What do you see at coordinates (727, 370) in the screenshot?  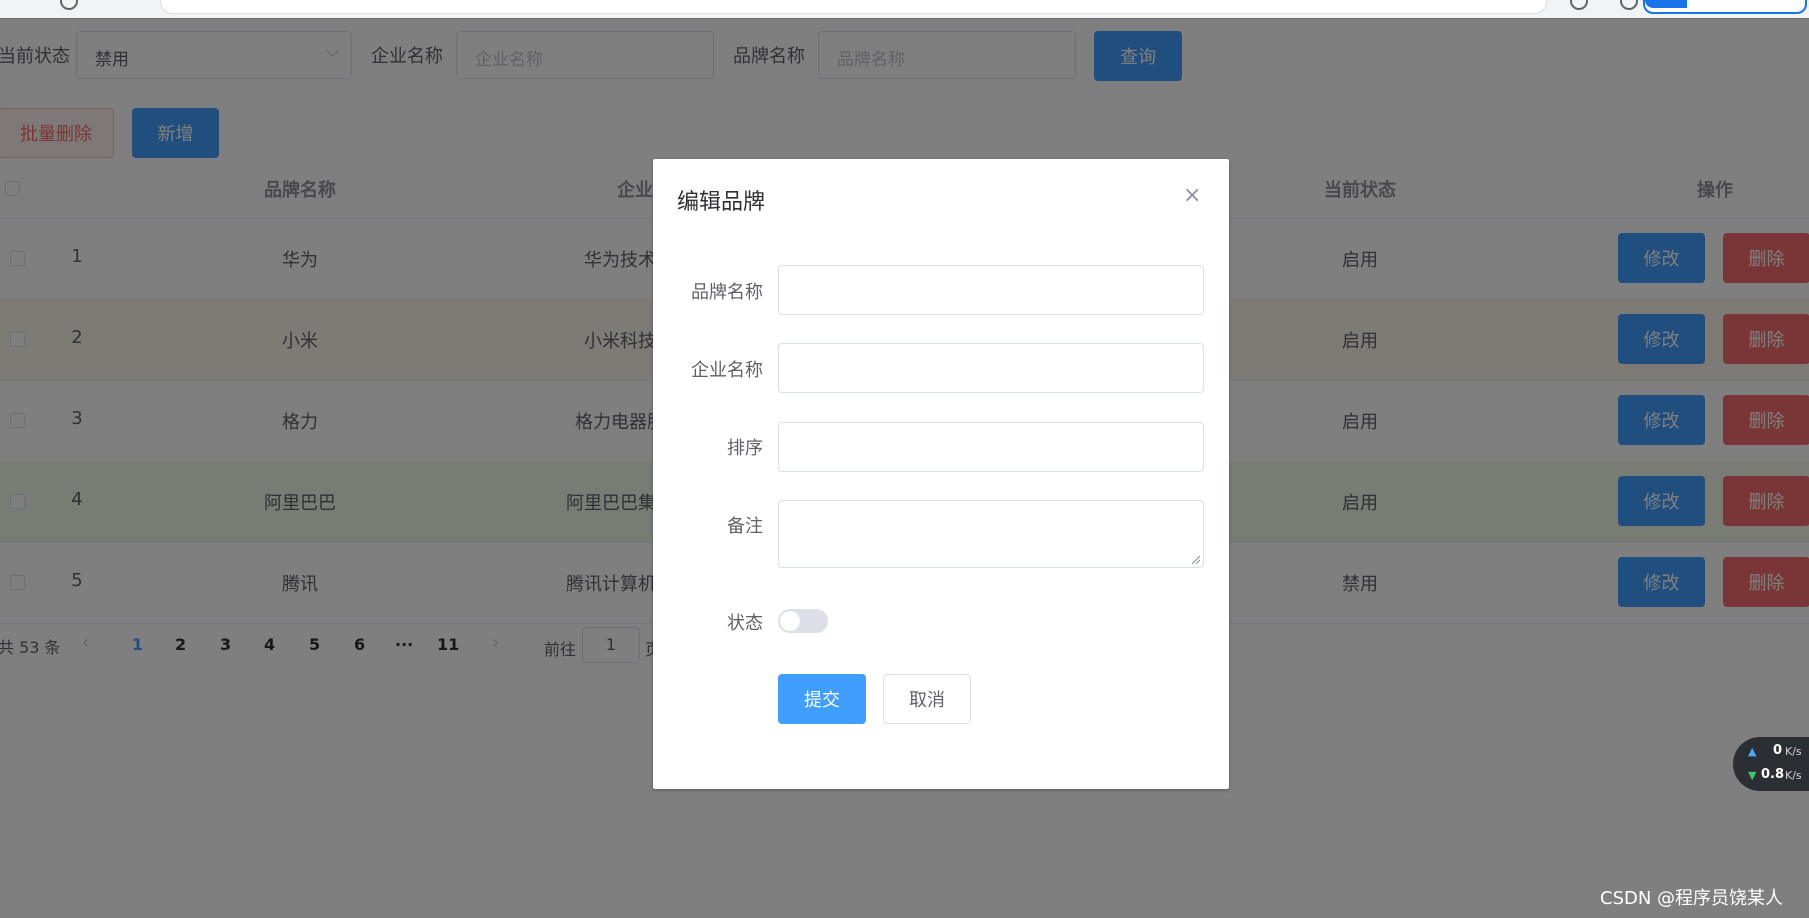 I see `company-name-label: 企业名称` at bounding box center [727, 370].